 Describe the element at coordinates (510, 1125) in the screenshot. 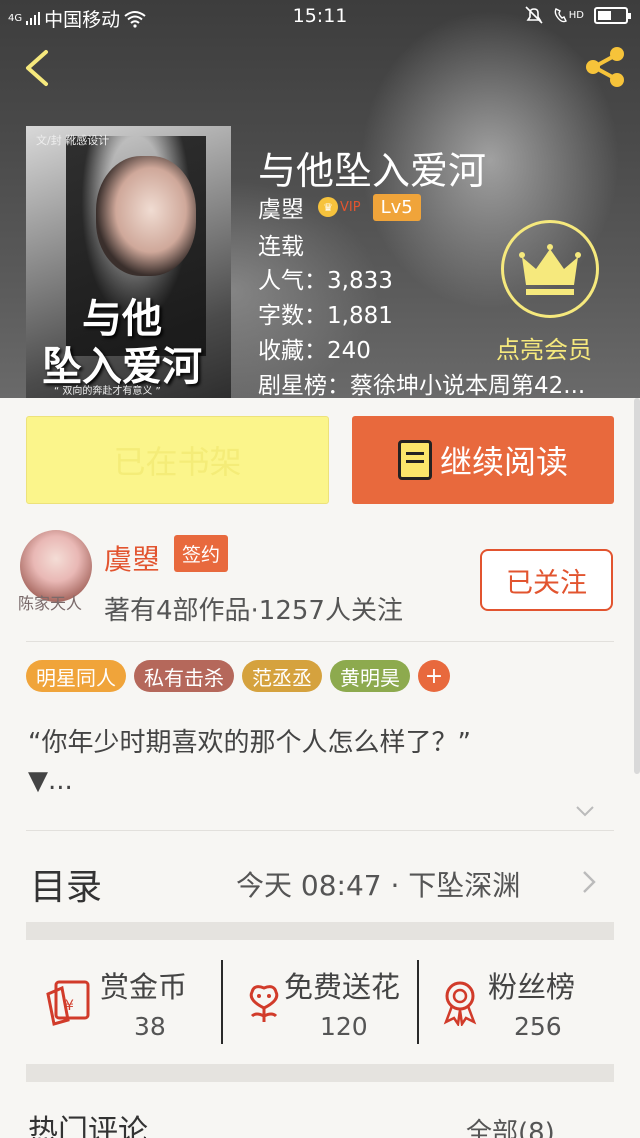

I see `all-comments-link: 全部(8)` at that location.